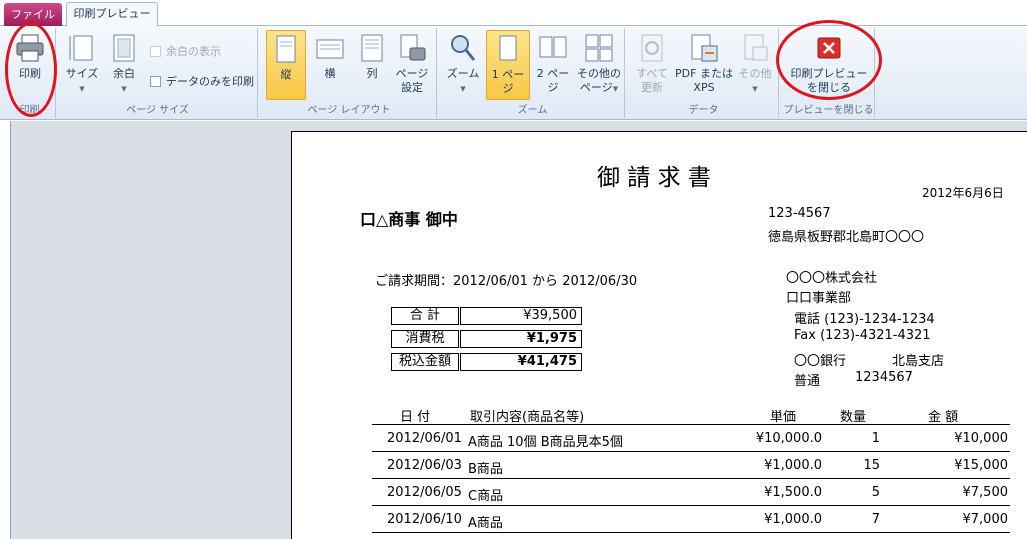  Describe the element at coordinates (424, 465) in the screenshot. I see `row-date: 2012/06/03` at that location.